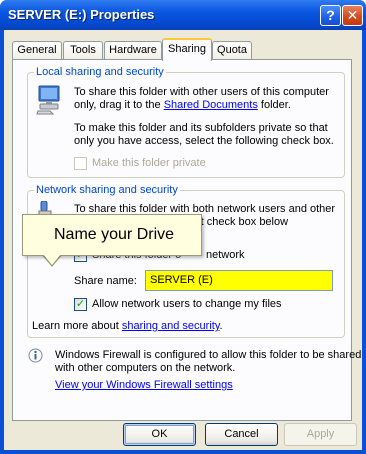 Image resolution: width=366 pixels, height=454 pixels. I want to click on local-sharing-line2-prefix: only, drag it to the, so click(119, 105).